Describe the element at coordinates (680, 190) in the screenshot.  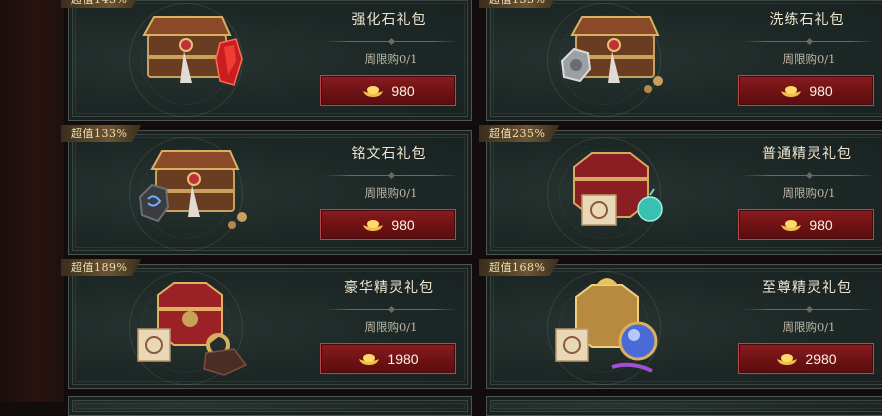
I see `gift-card-spirit-normal: 超值235% 普通精灵礼包 周限购0/1 980` at that location.